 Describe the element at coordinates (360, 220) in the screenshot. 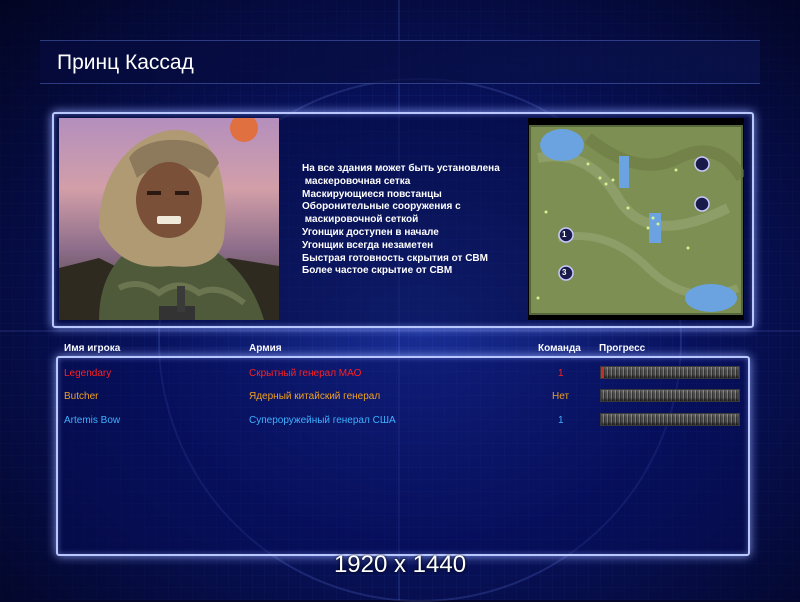

I see `feature-line: маскировочной сеткой` at that location.